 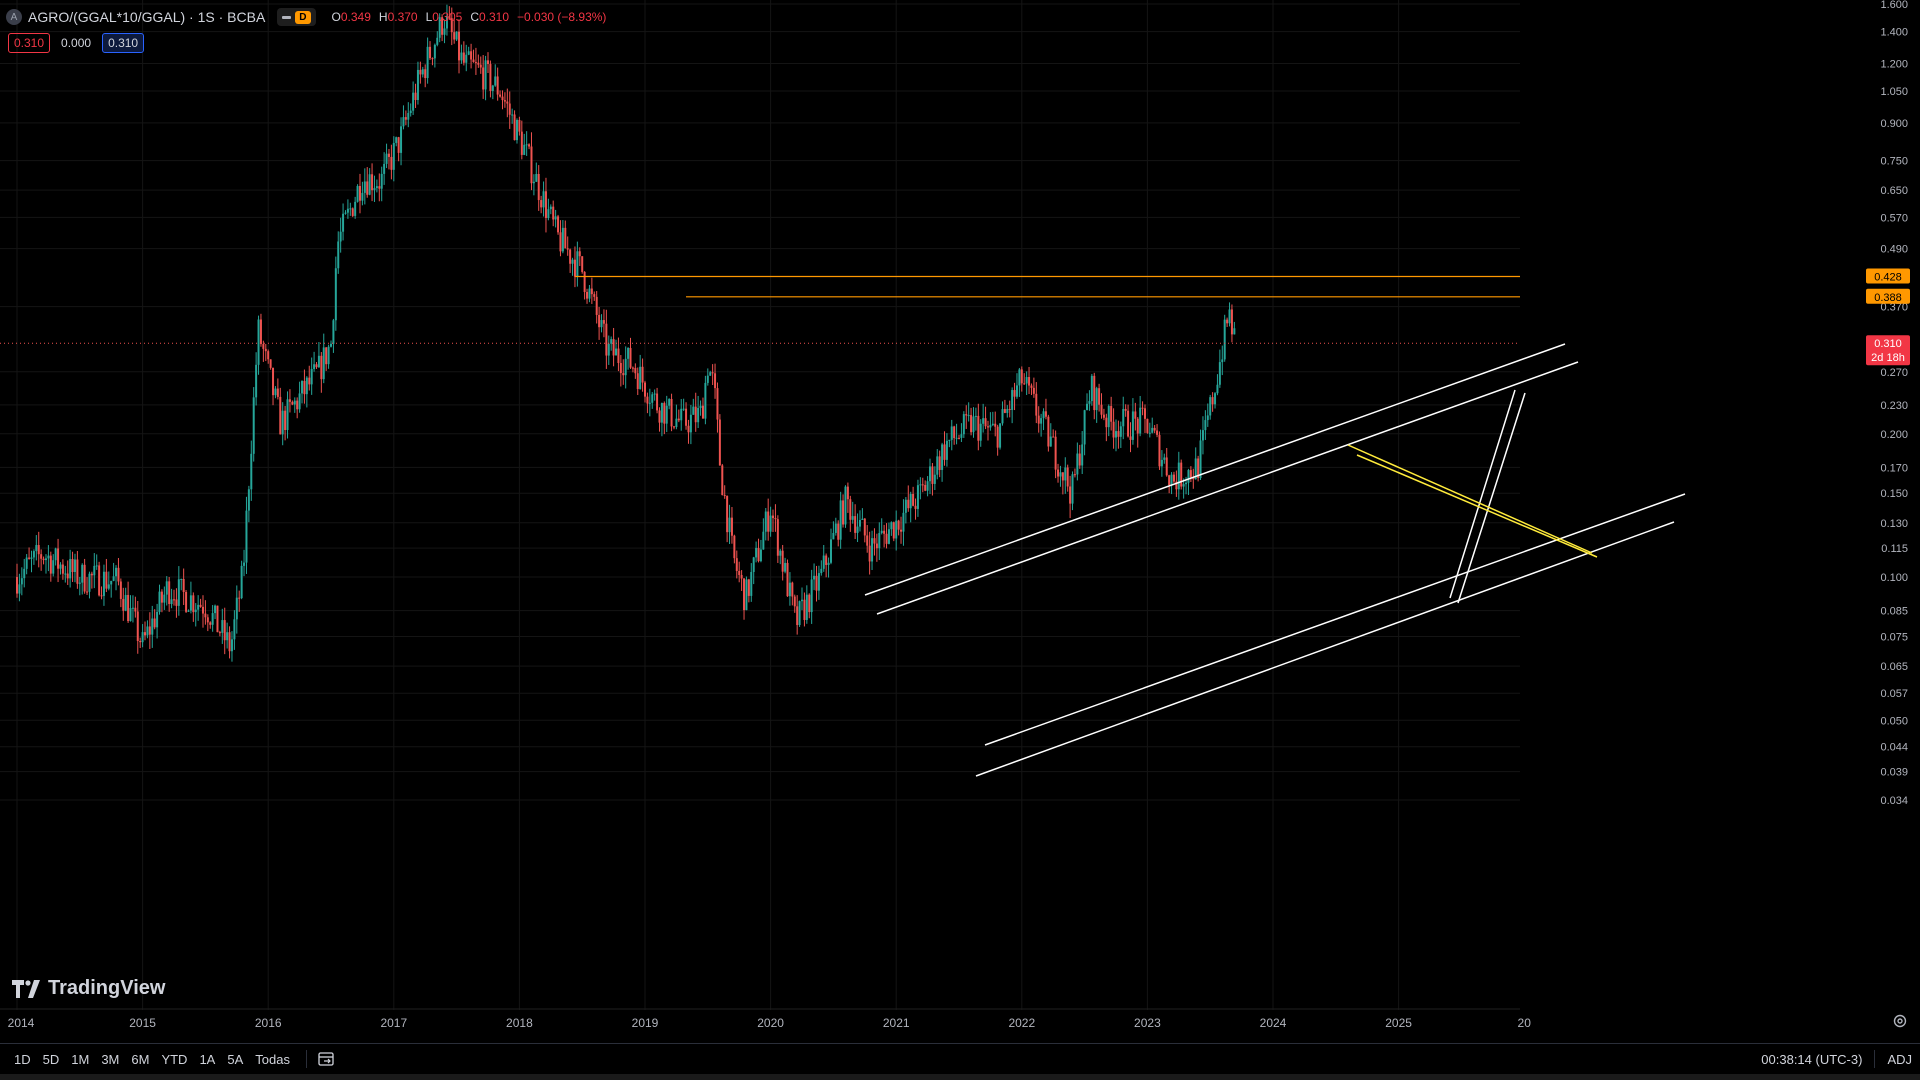 What do you see at coordinates (1525, 1023) in the screenshot?
I see `time-tick-label: 20` at bounding box center [1525, 1023].